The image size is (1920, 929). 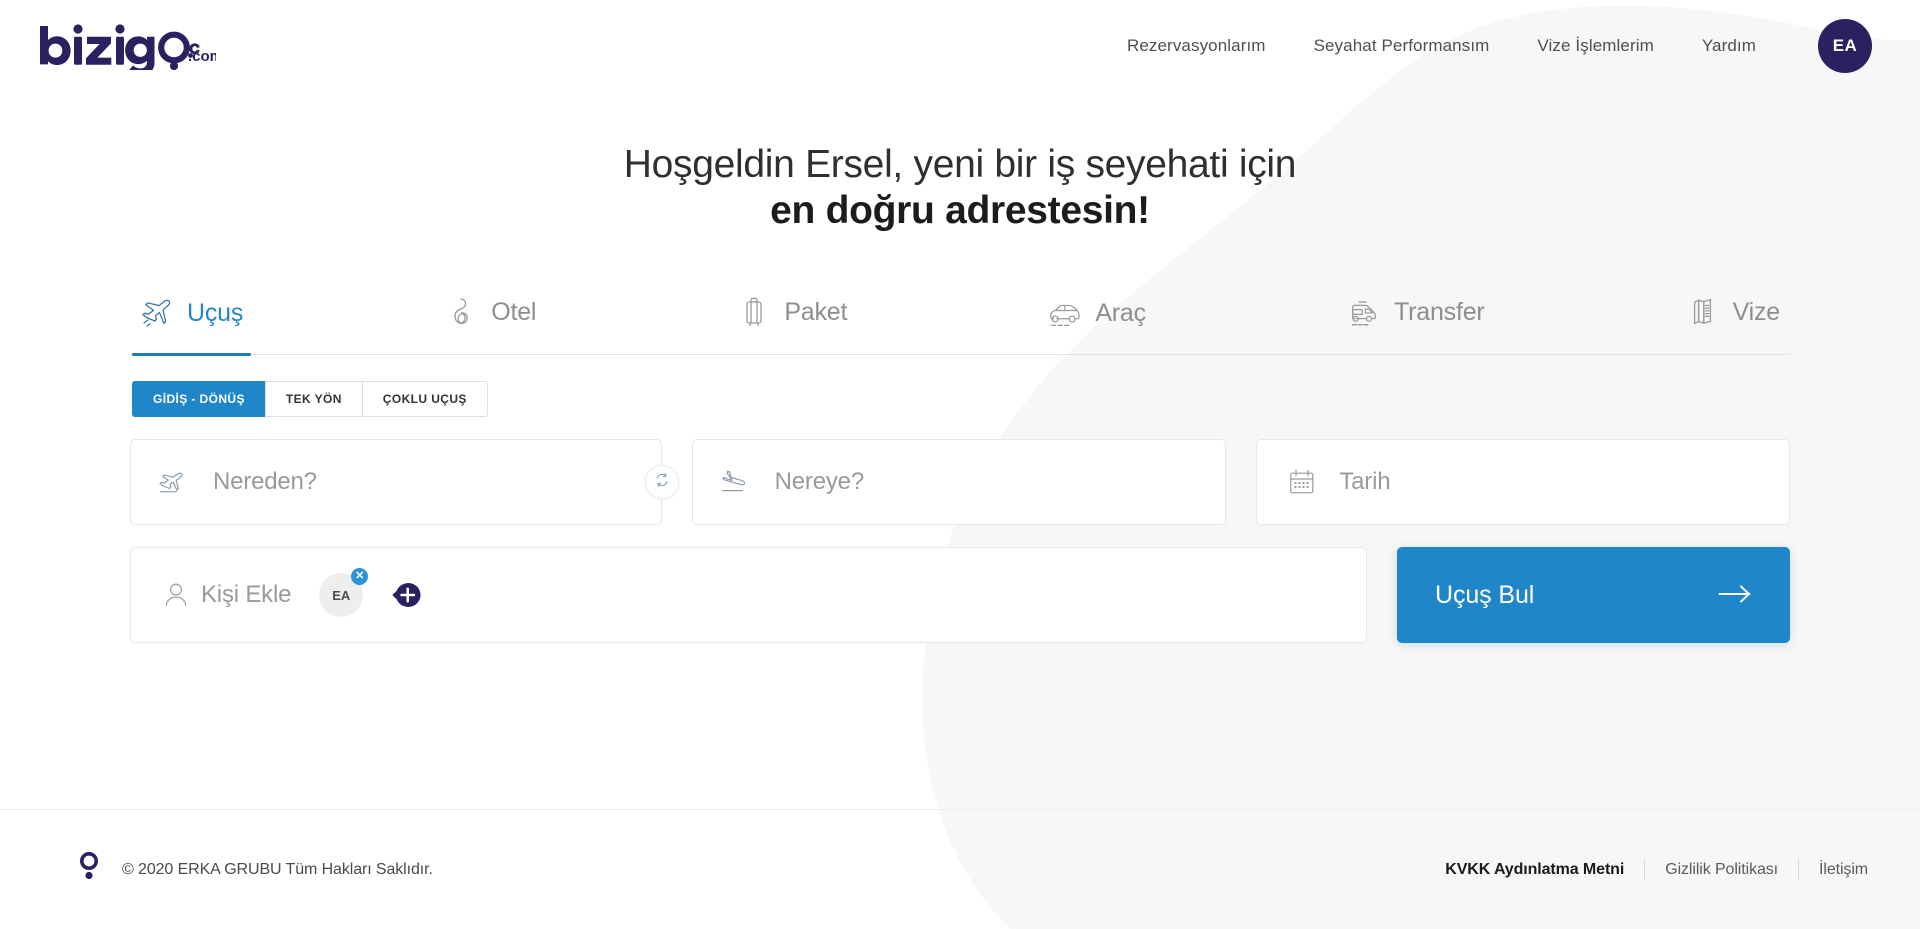 I want to click on date-field: Tarih, so click(x=1523, y=482).